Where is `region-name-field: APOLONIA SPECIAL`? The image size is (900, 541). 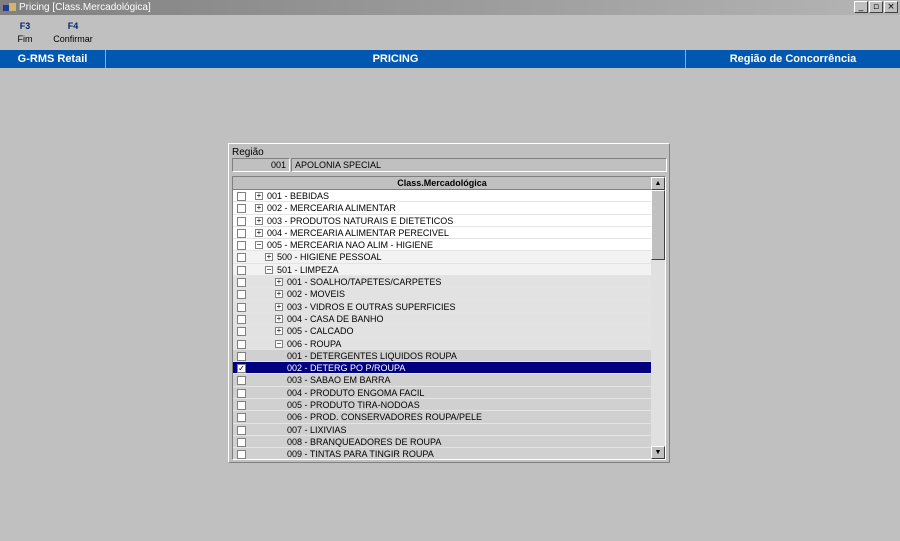
region-name-field: APOLONIA SPECIAL is located at coordinates (479, 165).